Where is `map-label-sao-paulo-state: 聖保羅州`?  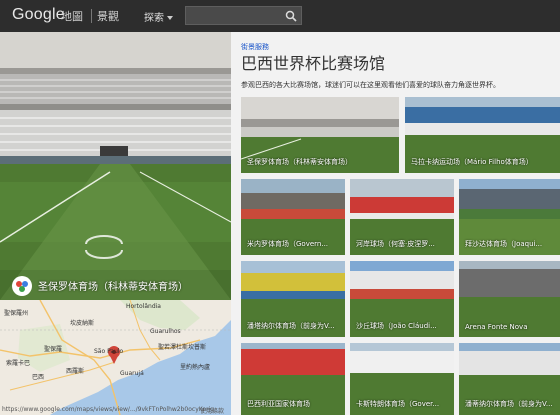 map-label-sao-paulo-state: 聖保羅州 is located at coordinates (16, 313).